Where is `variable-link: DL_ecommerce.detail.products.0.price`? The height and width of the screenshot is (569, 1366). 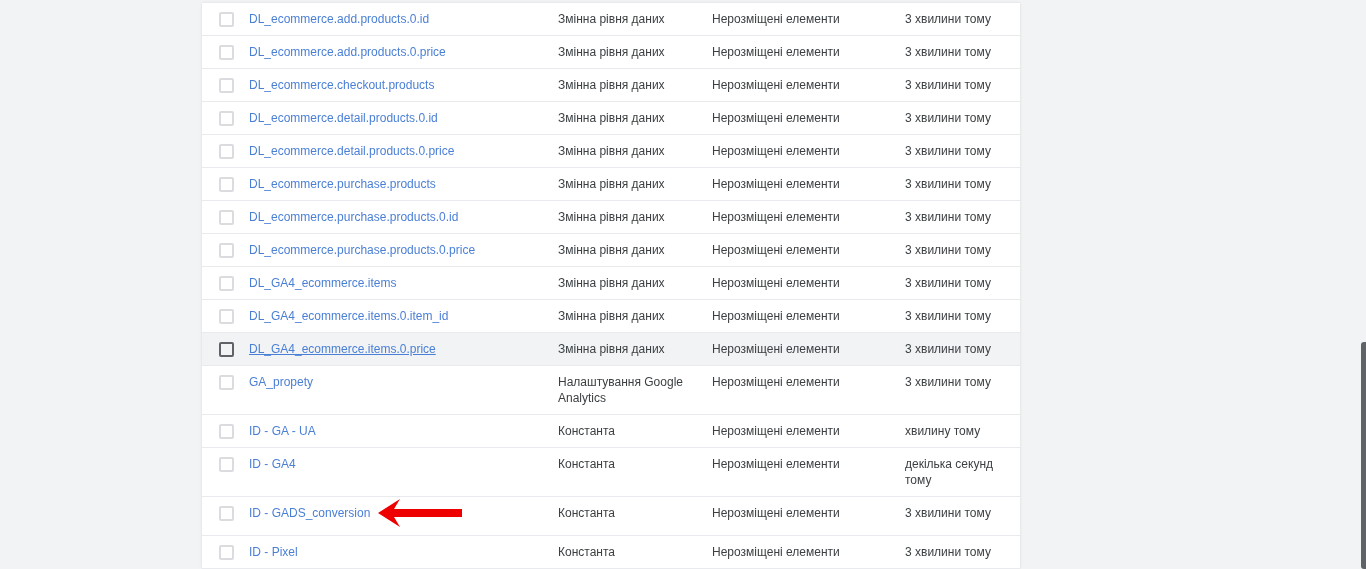
variable-link: DL_ecommerce.detail.products.0.price is located at coordinates (352, 151).